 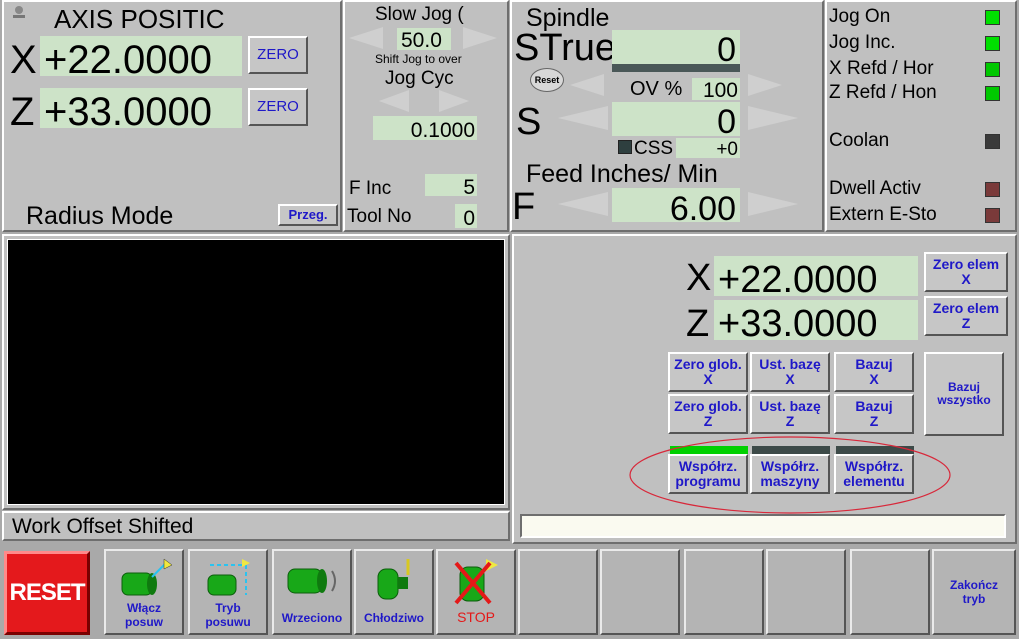 What do you see at coordinates (966, 316) in the screenshot?
I see `zero-elem-z-button: Zero elem Z` at bounding box center [966, 316].